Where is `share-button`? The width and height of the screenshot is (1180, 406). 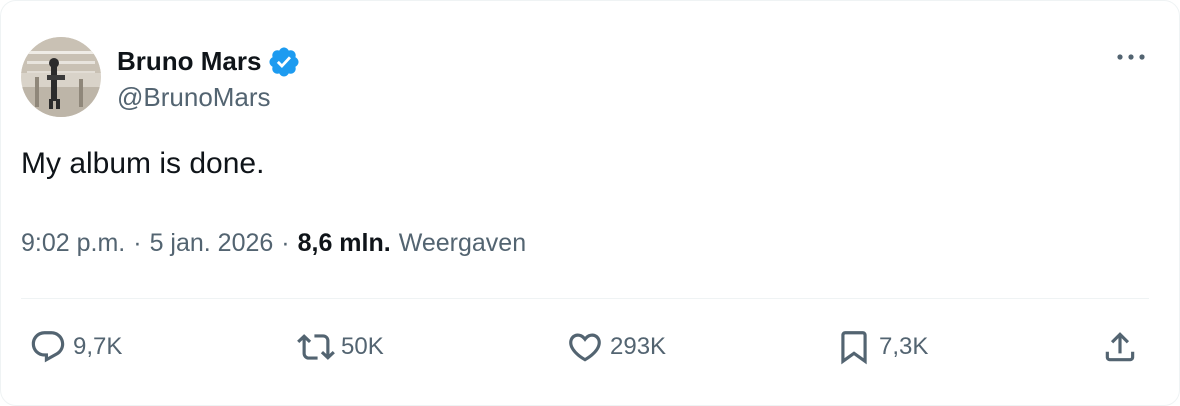
share-button is located at coordinates (1120, 347).